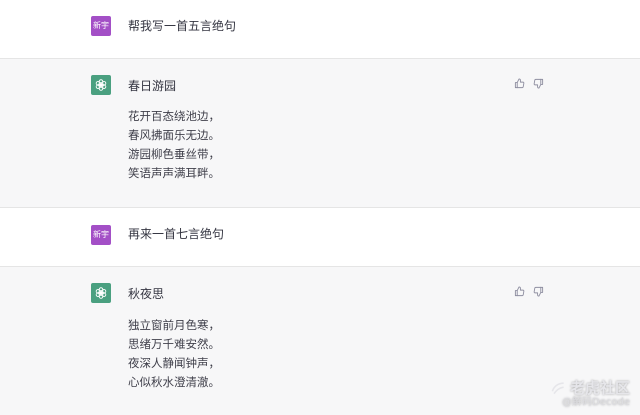 The width and height of the screenshot is (640, 415). Describe the element at coordinates (557, 388) in the screenshot. I see `tiger-community-logo-icon` at that location.